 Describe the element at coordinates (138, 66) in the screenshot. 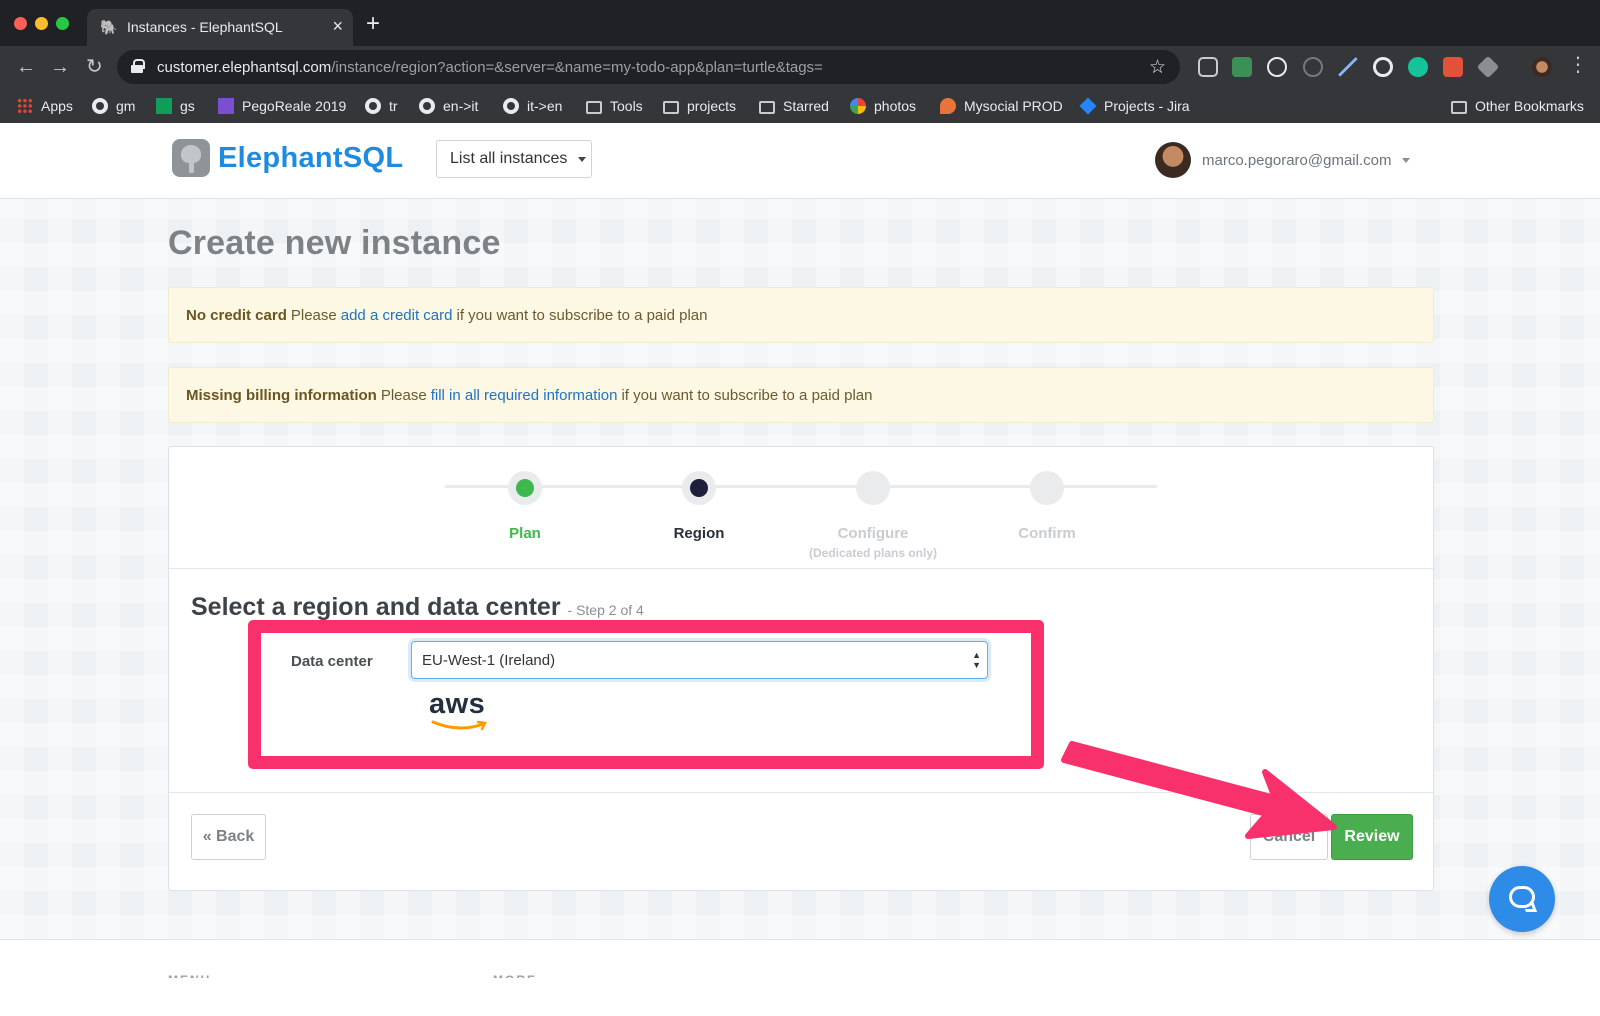

I see `lock-icon` at that location.